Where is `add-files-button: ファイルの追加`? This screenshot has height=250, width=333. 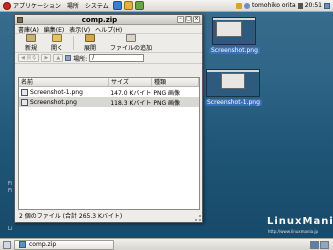
add-files-button: ファイルの追加 is located at coordinates (131, 43).